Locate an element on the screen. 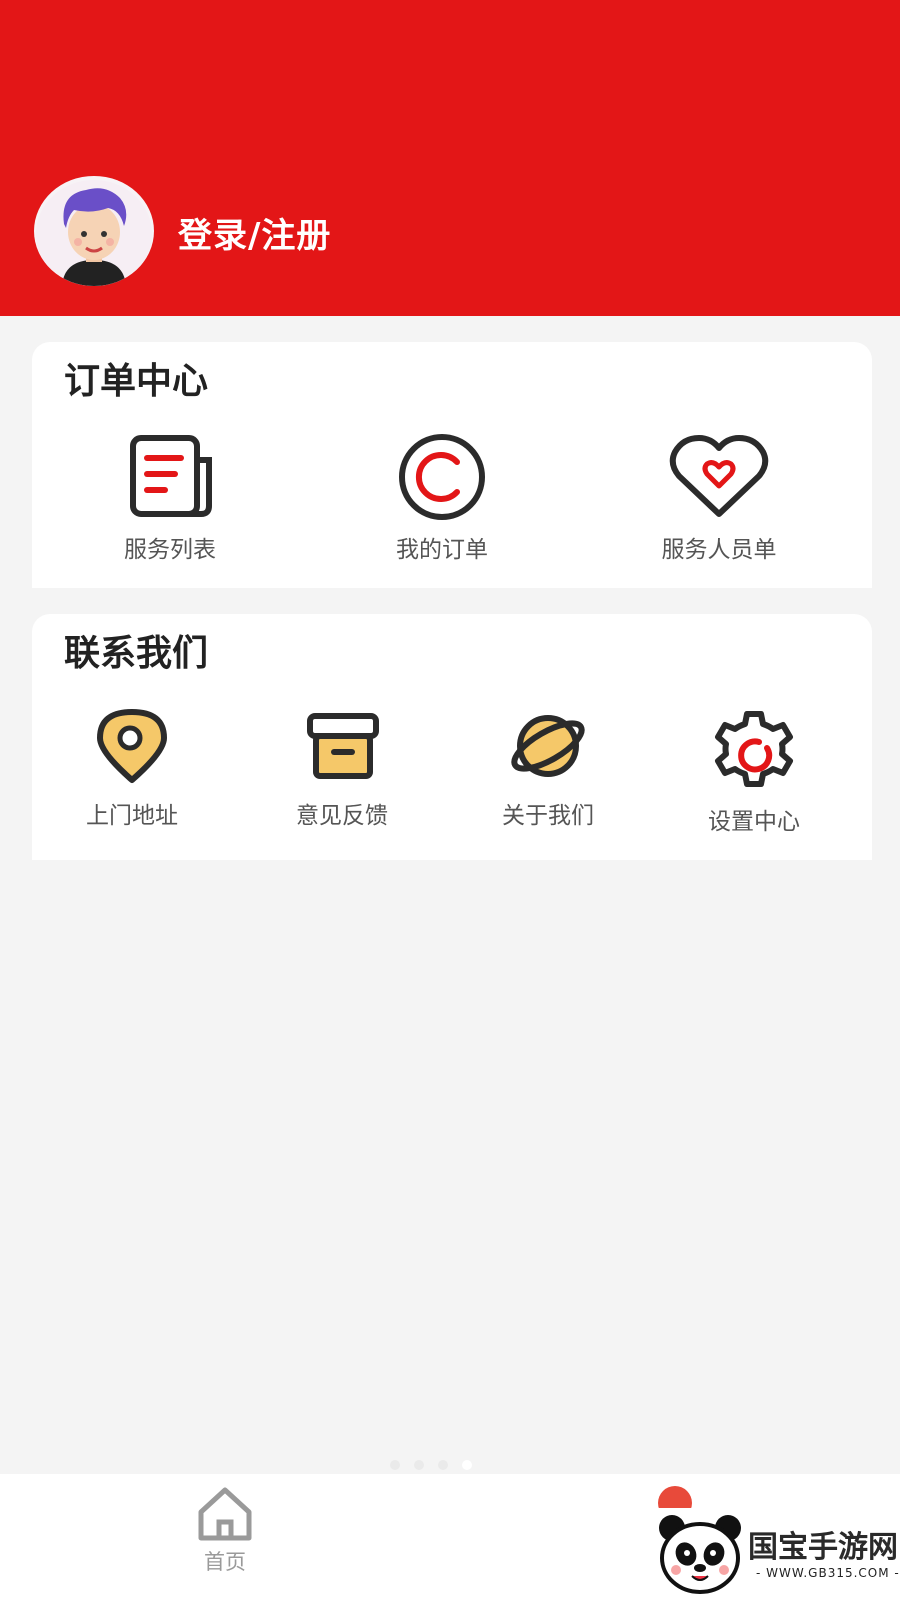 The height and width of the screenshot is (1600, 900). my-orders-button: 我的订单 is located at coordinates (442, 499).